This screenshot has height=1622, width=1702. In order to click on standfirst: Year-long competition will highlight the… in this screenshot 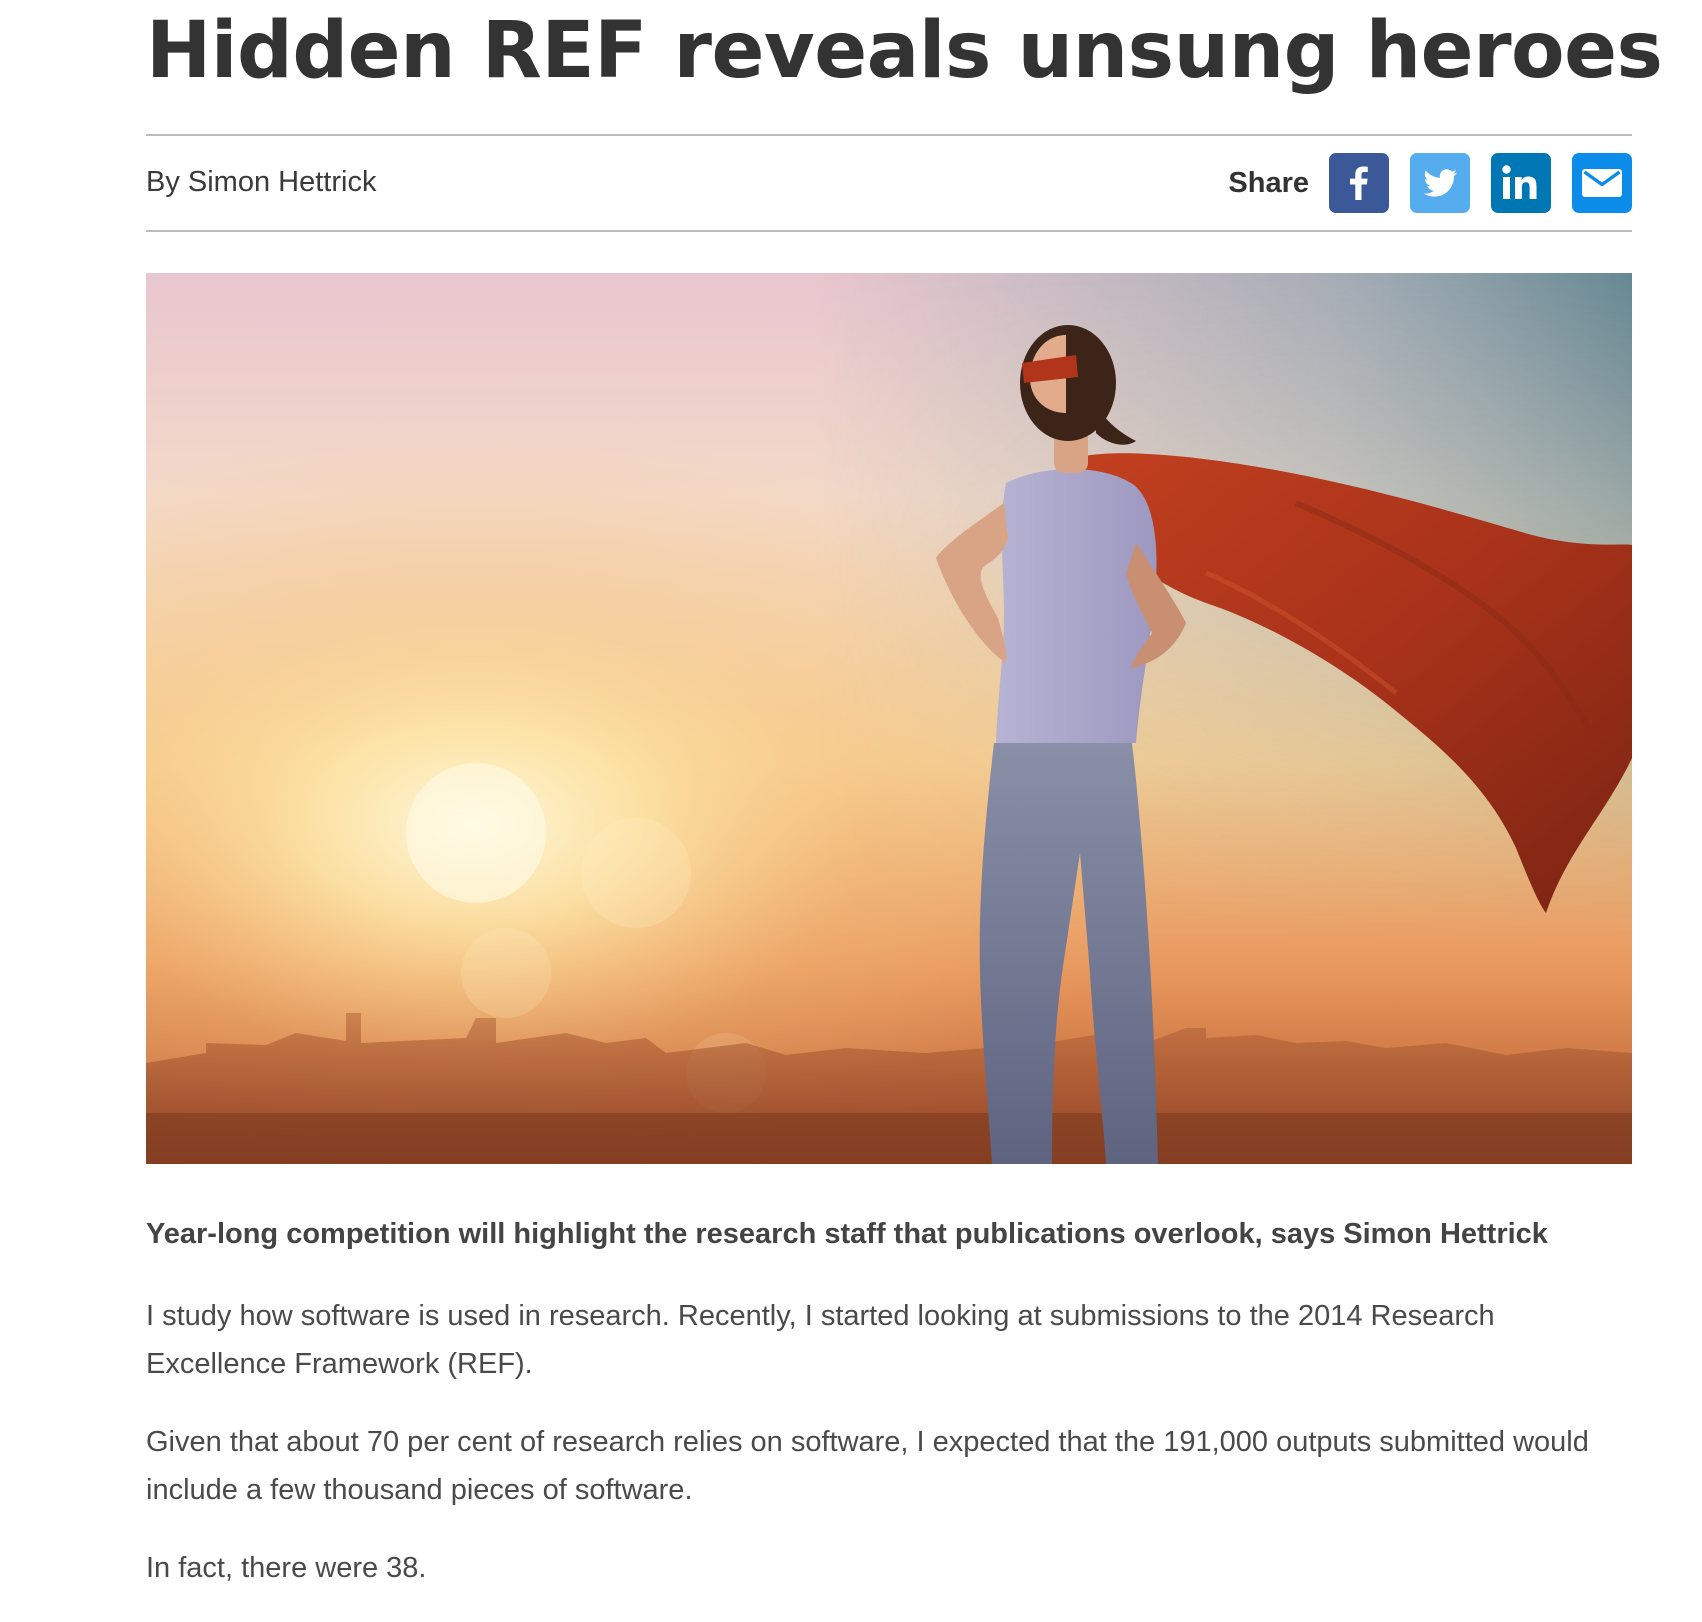, I will do `click(847, 1234)`.